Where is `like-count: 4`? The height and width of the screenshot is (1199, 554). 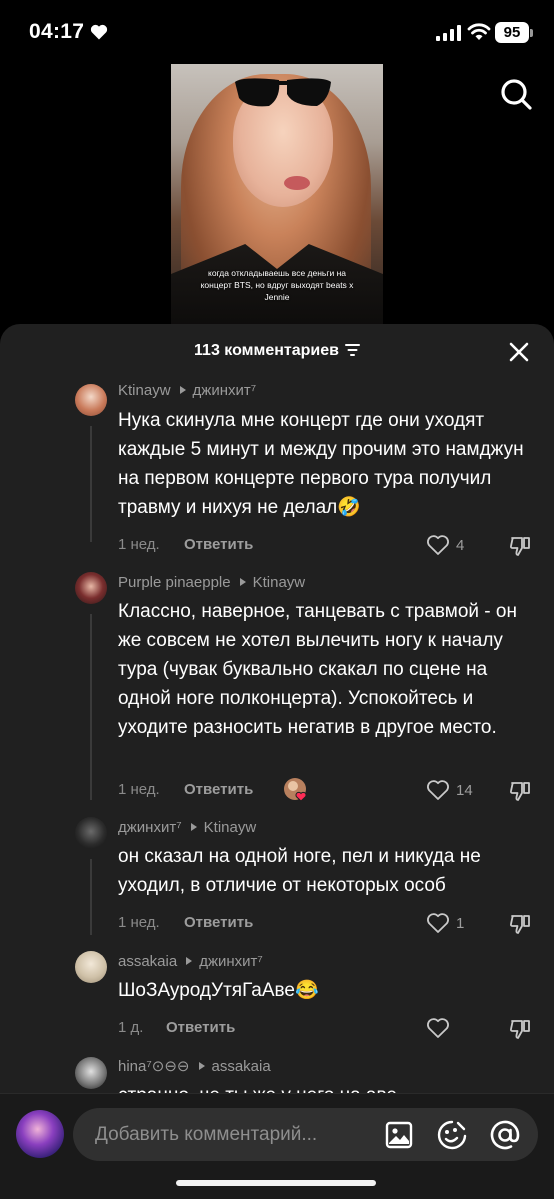 like-count: 4 is located at coordinates (460, 545).